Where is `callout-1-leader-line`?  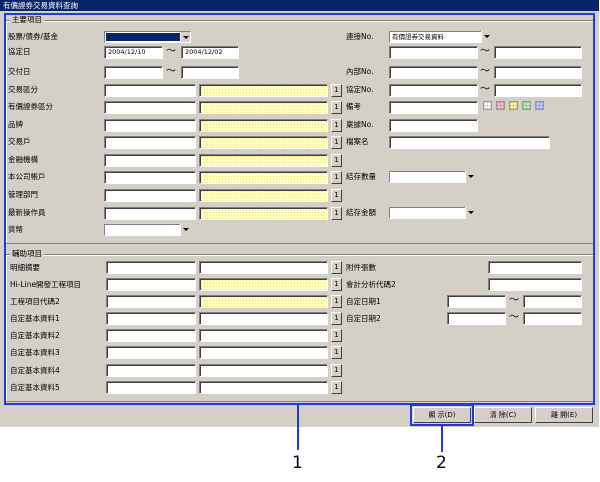 callout-1-leader-line is located at coordinates (298, 427).